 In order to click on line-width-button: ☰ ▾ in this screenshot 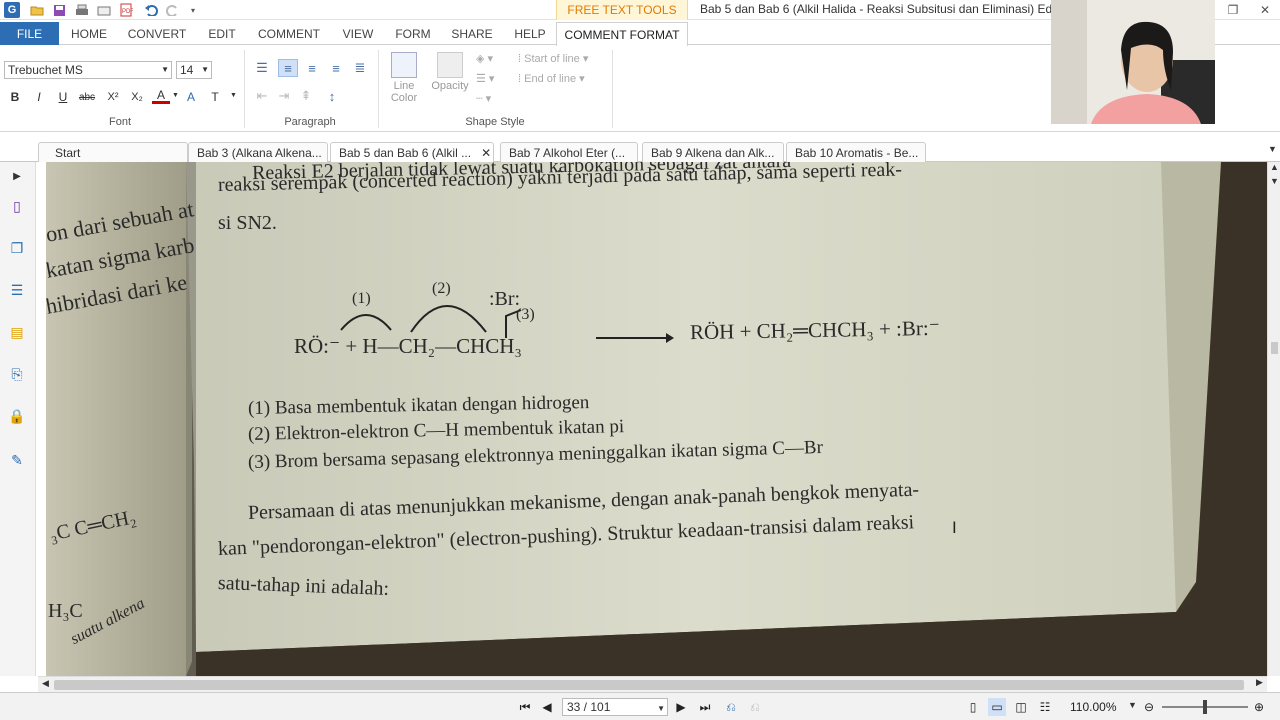, I will do `click(485, 78)`.